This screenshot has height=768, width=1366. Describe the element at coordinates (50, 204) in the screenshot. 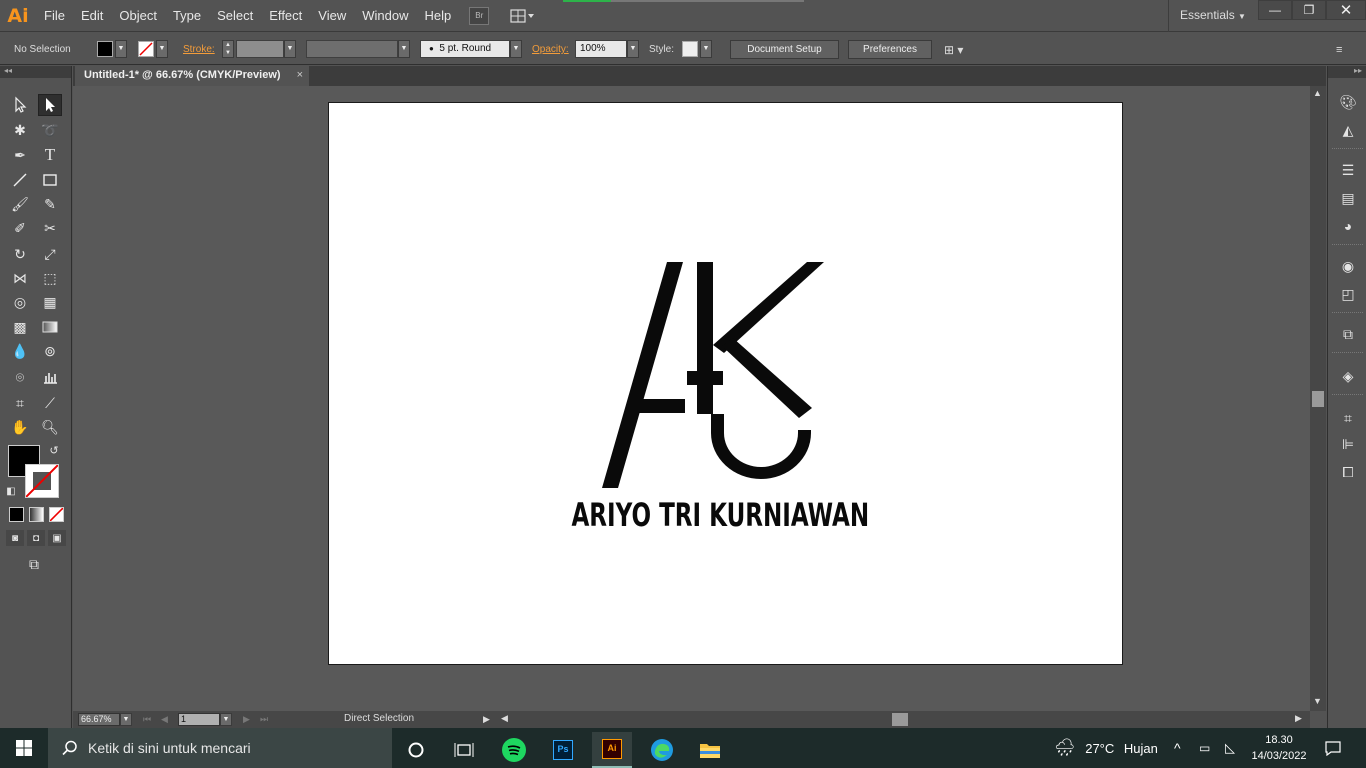

I see `pencil-tool-icon: ✎` at that location.